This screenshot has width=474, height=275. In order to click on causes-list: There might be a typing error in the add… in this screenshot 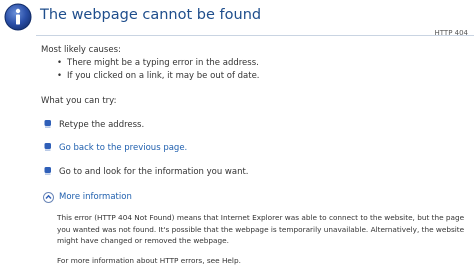, I will do `click(158, 70)`.